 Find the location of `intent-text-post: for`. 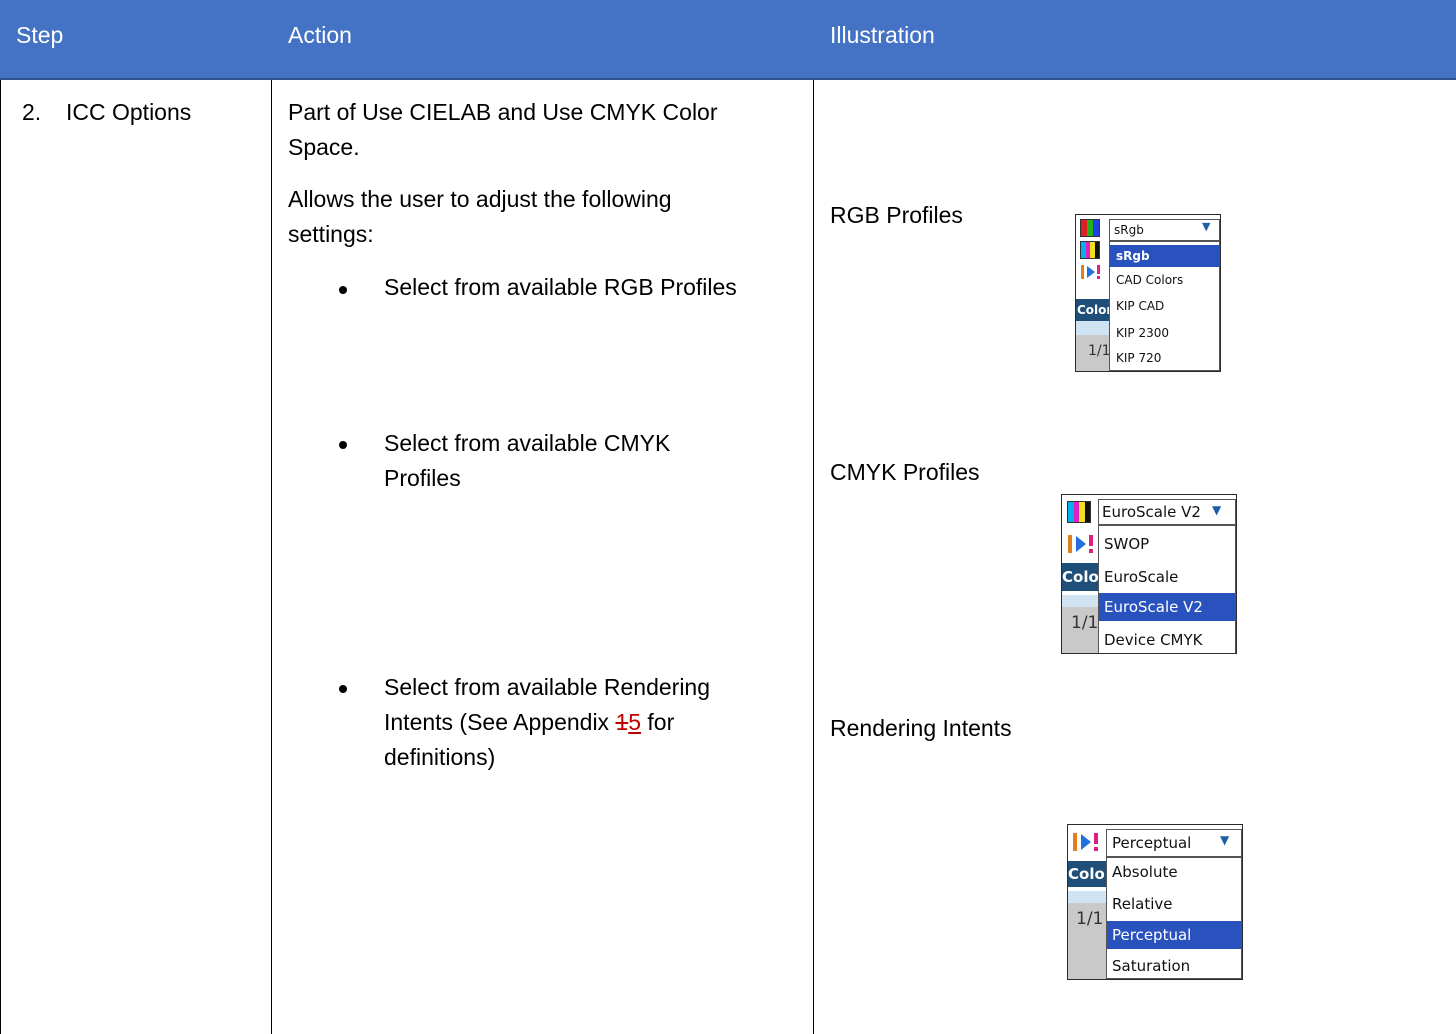

intent-text-post: for is located at coordinates (658, 722).